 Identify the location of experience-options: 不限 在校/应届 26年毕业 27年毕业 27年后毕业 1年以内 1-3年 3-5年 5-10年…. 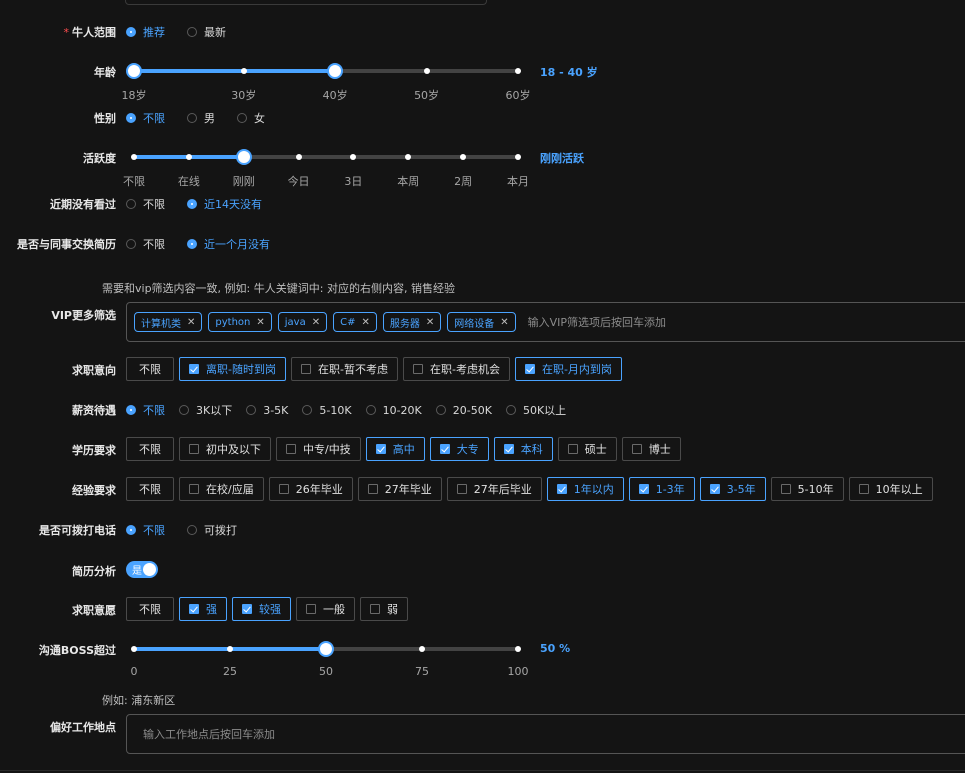
(532, 489).